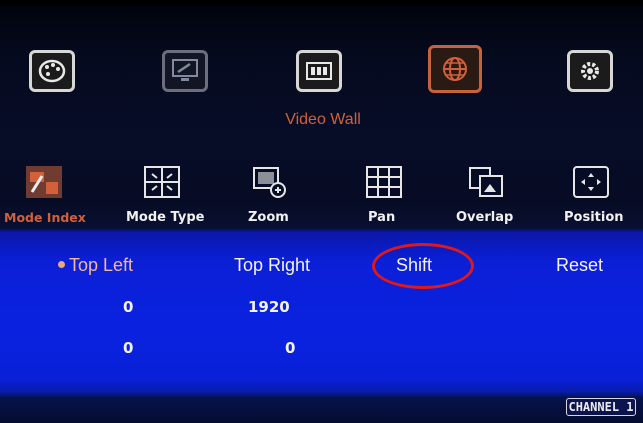 The image size is (643, 423). What do you see at coordinates (128, 307) in the screenshot?
I see `value-top-left-x: 0` at bounding box center [128, 307].